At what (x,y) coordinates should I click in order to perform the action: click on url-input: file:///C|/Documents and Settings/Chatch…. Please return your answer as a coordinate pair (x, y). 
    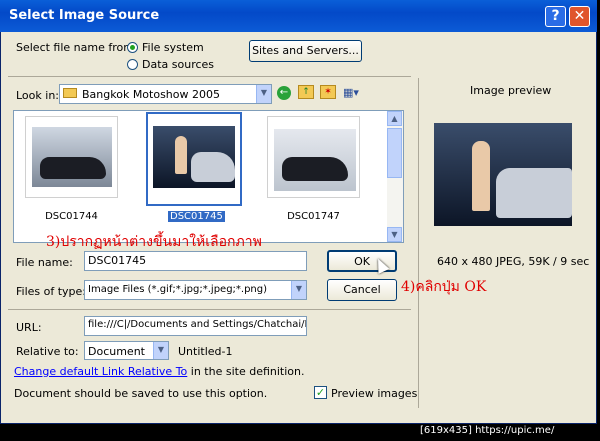
    Looking at the image, I should click on (195, 326).